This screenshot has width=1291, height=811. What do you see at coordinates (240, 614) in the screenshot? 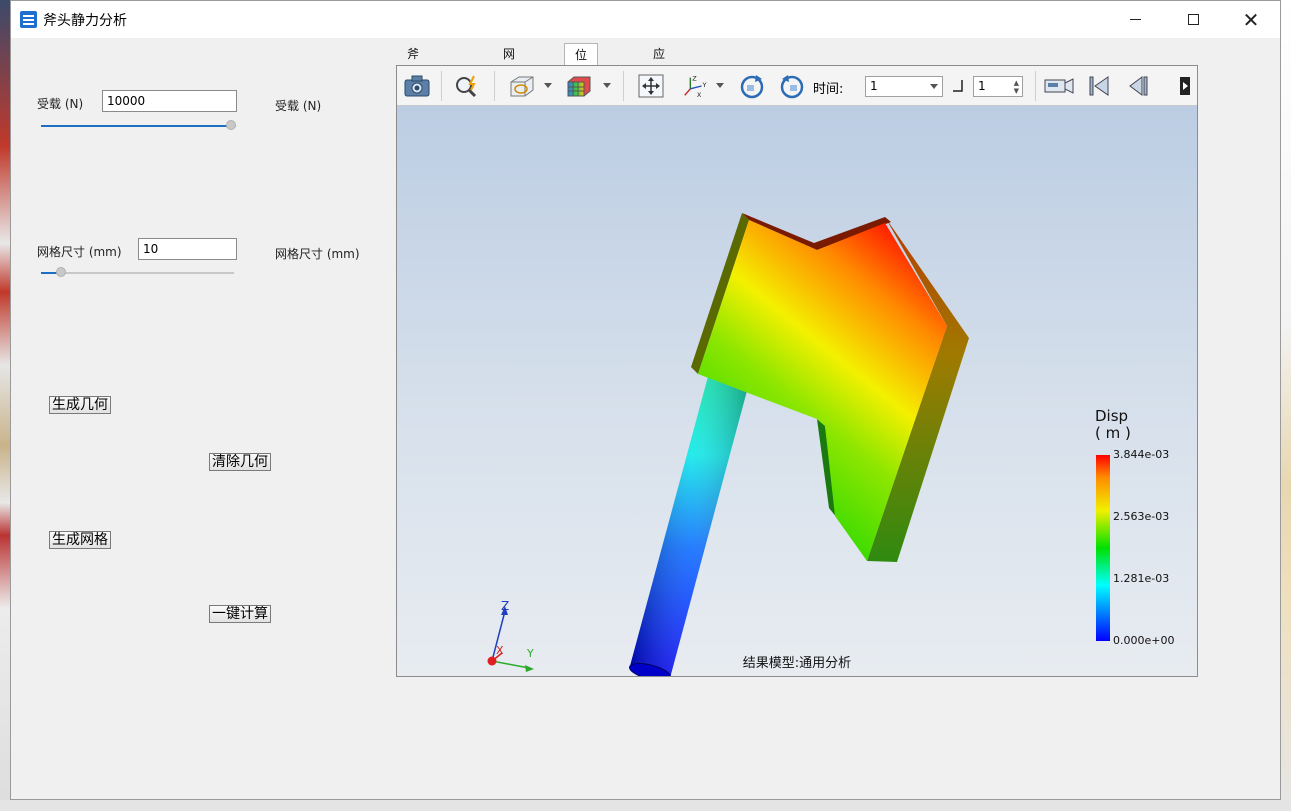
I see `one-click-compute-button: 一键计算` at bounding box center [240, 614].